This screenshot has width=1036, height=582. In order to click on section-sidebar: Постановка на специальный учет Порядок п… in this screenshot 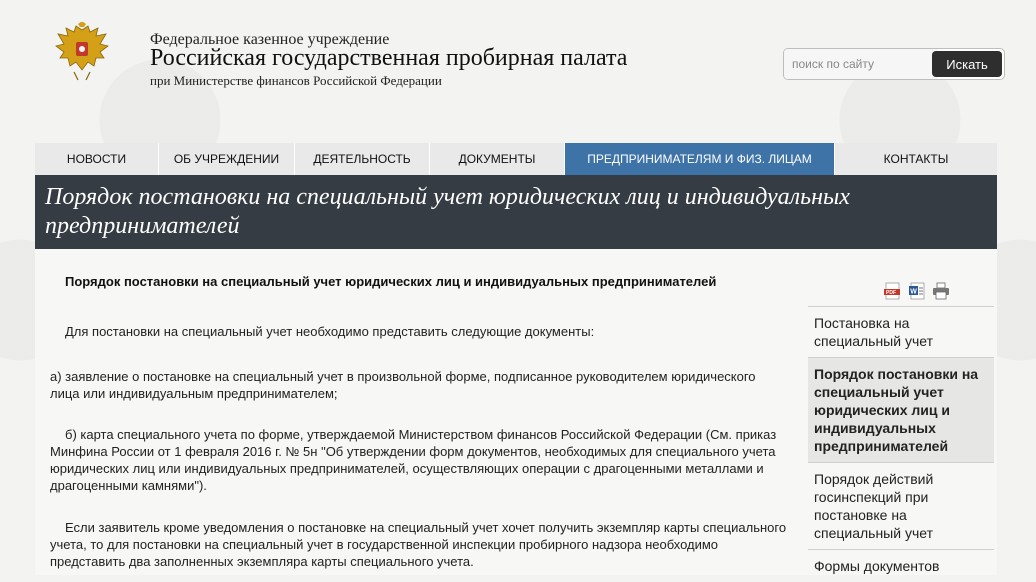, I will do `click(901, 444)`.